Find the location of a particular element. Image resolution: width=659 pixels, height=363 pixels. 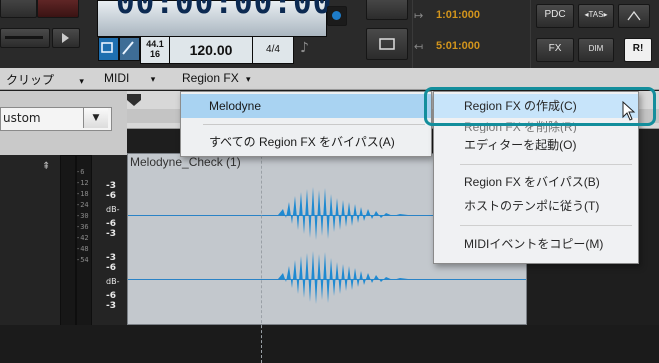

menu-item-copy-midi: MIDIイベントをコピー(M) is located at coordinates (536, 244).